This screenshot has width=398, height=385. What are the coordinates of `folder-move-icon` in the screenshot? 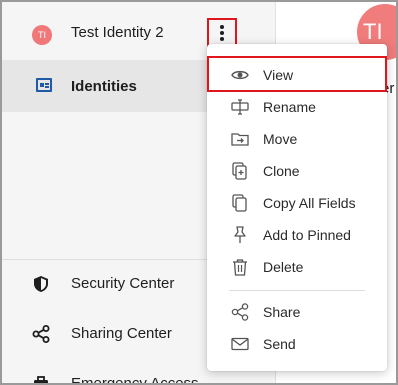 It's located at (240, 139).